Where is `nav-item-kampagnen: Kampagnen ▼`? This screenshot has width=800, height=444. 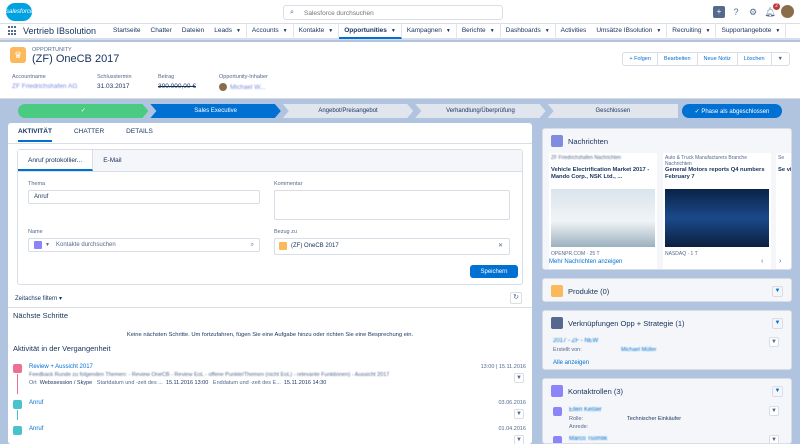 nav-item-kampagnen: Kampagnen ▼ is located at coordinates (429, 31).